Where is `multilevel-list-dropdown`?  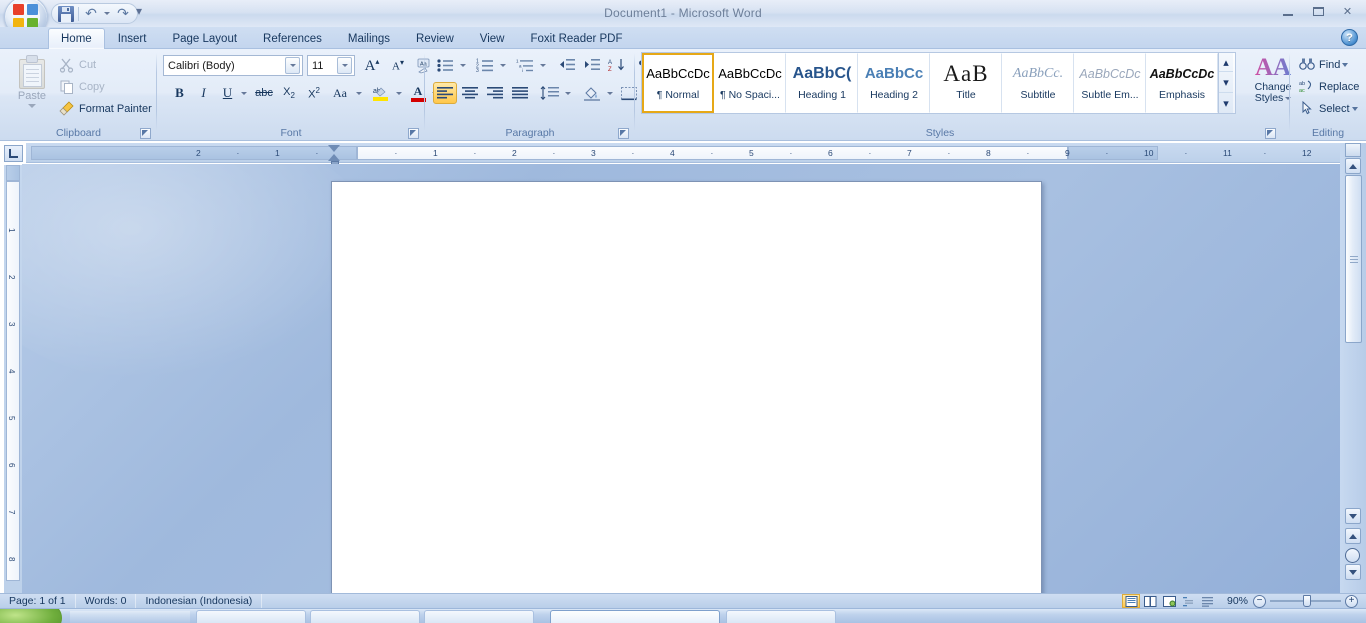 multilevel-list-dropdown is located at coordinates (542, 65).